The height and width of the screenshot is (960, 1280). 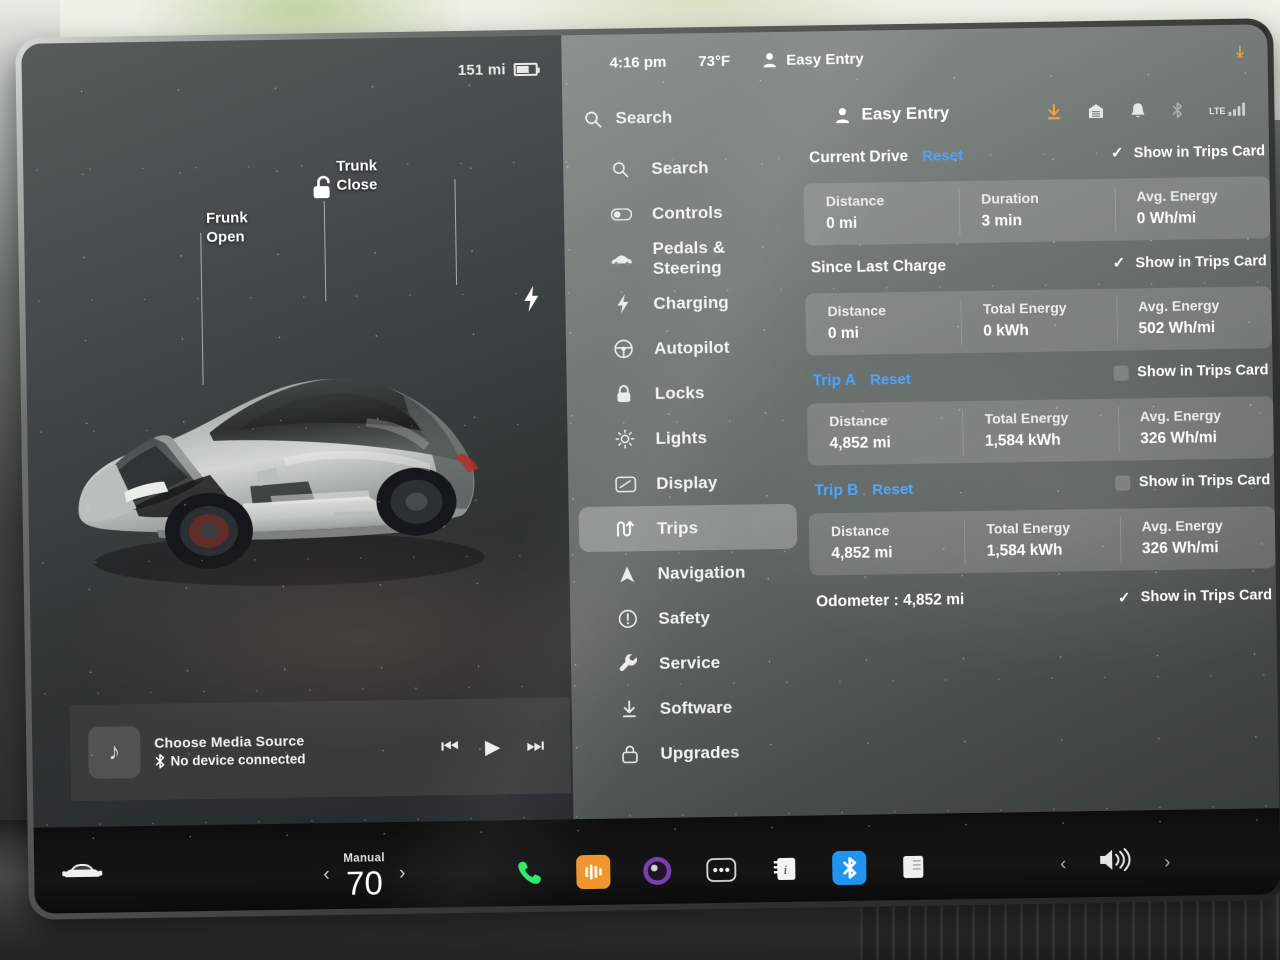 I want to click on sidebar-item-search: Search, so click(x=682, y=168).